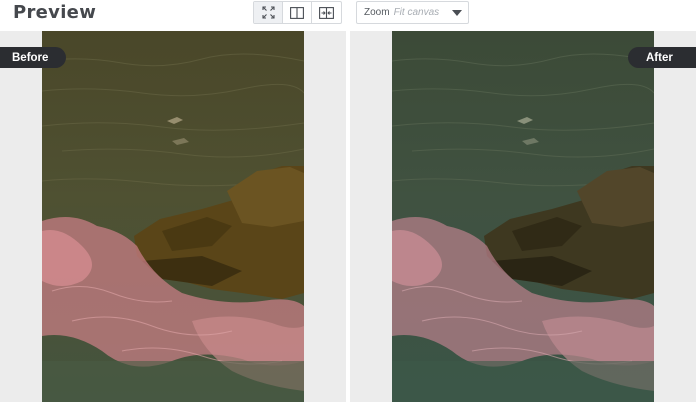  Describe the element at coordinates (33, 57) in the screenshot. I see `before-badge: Before` at that location.